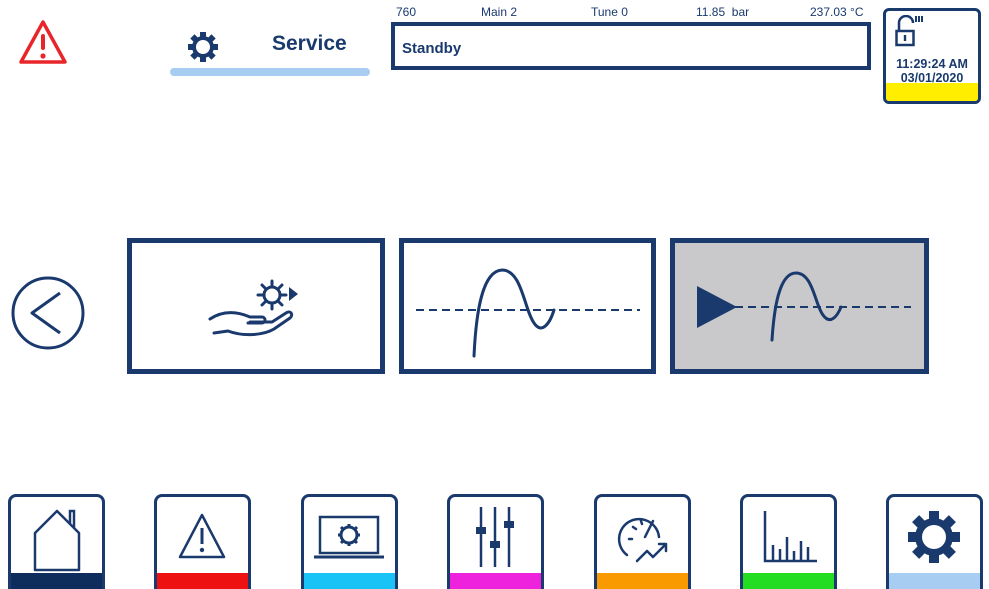 This screenshot has width=989, height=589. What do you see at coordinates (202, 581) in the screenshot?
I see `nav-alarms-color-bar` at bounding box center [202, 581].